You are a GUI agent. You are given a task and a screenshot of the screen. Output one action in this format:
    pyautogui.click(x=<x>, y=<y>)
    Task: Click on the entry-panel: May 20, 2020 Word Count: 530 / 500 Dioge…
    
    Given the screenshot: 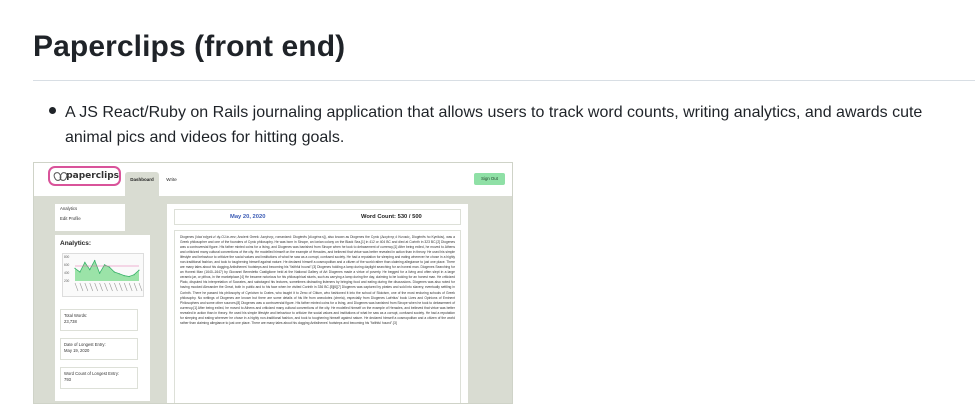 What is the action you would take?
    pyautogui.click(x=317, y=303)
    